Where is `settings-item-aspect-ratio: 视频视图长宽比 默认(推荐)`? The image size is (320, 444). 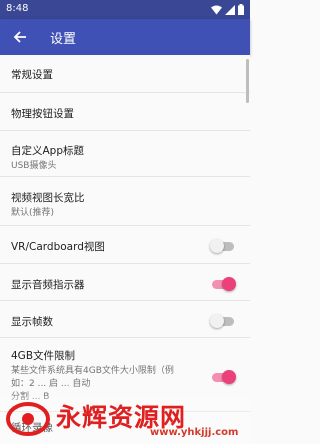
settings-item-aspect-ratio: 视频视图长宽比 默认(推荐) is located at coordinates (125, 201).